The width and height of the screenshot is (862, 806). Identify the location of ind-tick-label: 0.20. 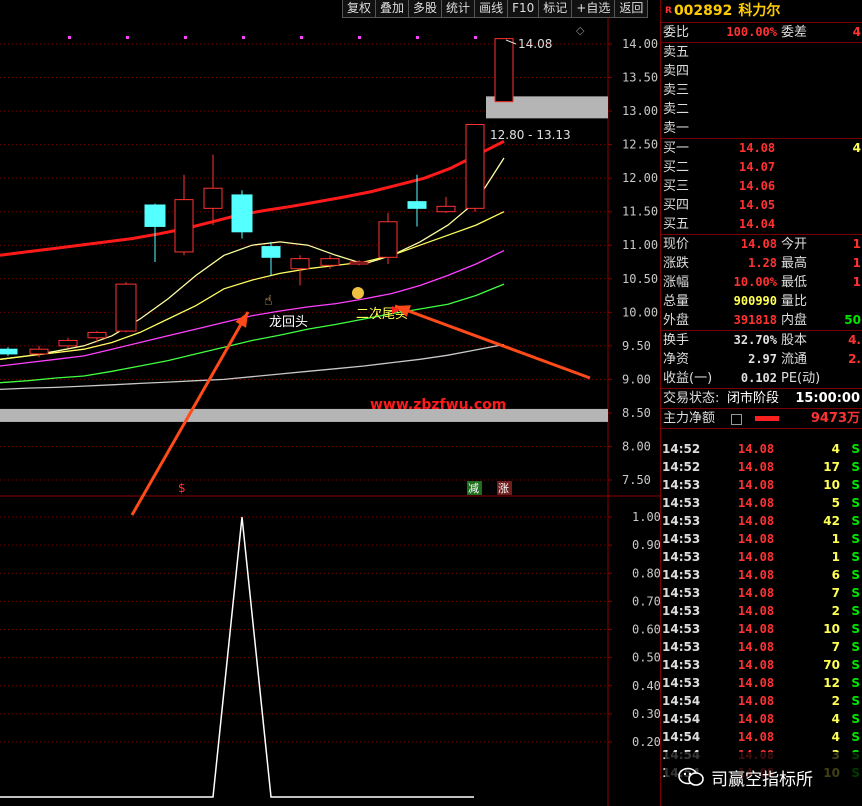
(646, 742).